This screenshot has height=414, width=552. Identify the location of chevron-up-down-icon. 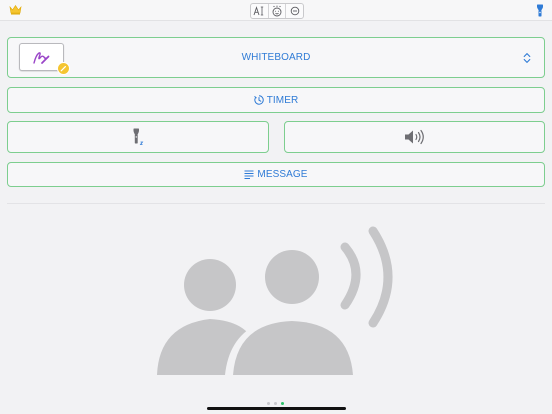
(527, 58).